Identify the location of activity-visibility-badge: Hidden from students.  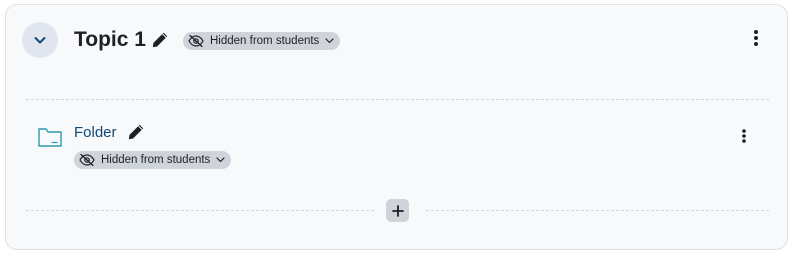
(152, 160).